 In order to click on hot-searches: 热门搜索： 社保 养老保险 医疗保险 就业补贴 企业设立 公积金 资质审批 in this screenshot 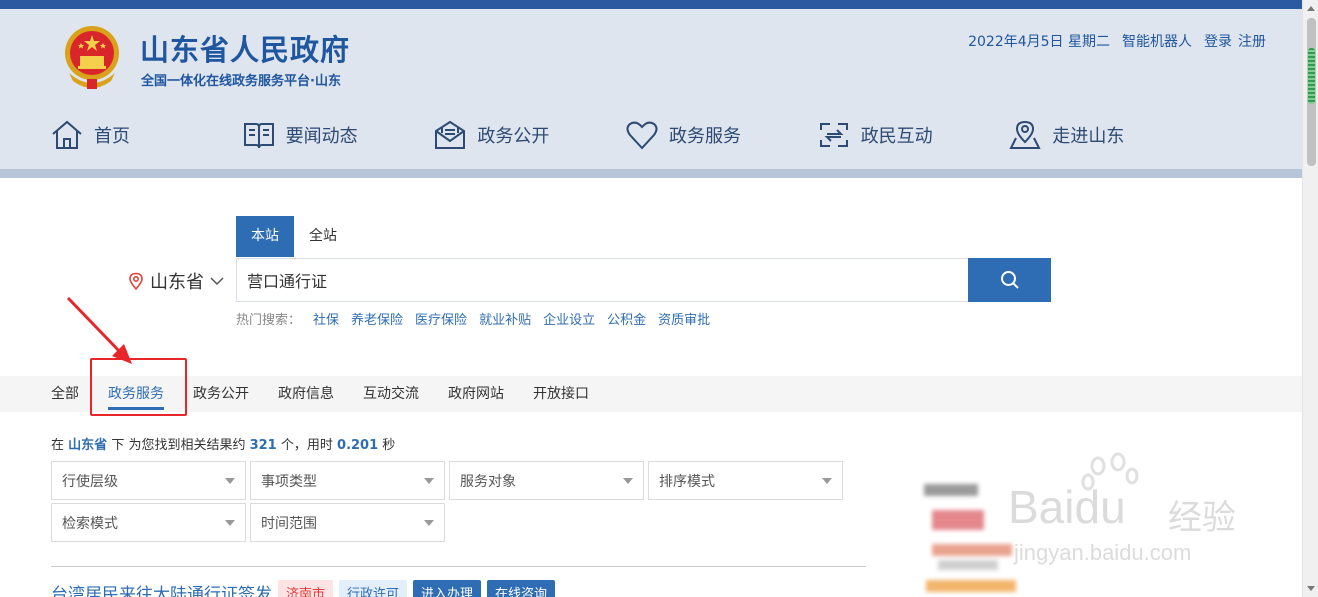, I will do `click(473, 318)`.